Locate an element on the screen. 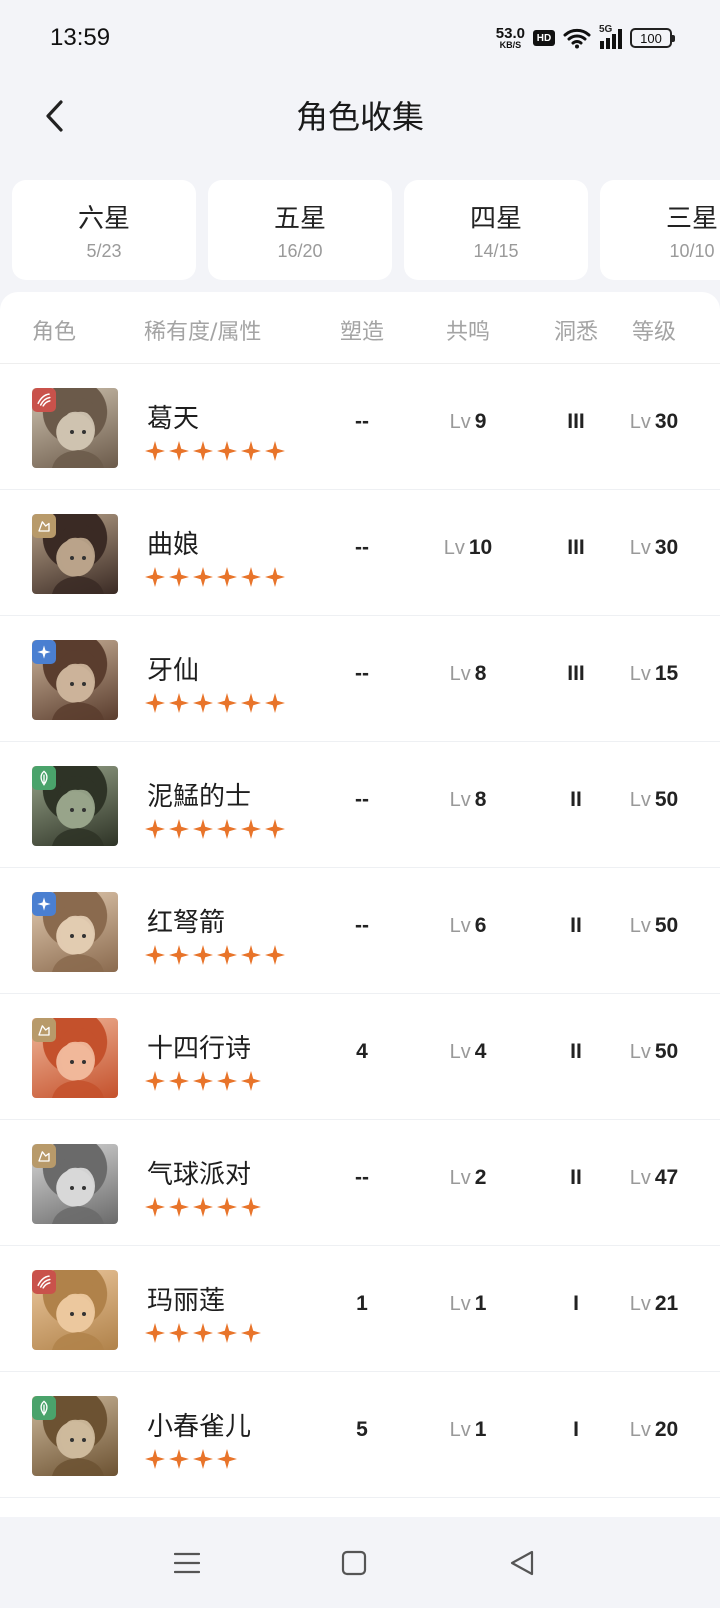 The height and width of the screenshot is (1608, 720). table-row: 十四行诗 4 Lv 4 II Lv 50 is located at coordinates (360, 1057).